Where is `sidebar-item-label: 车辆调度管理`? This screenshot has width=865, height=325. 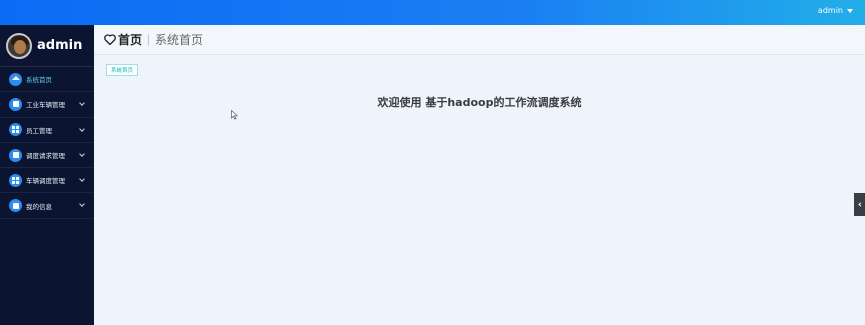 sidebar-item-label: 车辆调度管理 is located at coordinates (45, 181).